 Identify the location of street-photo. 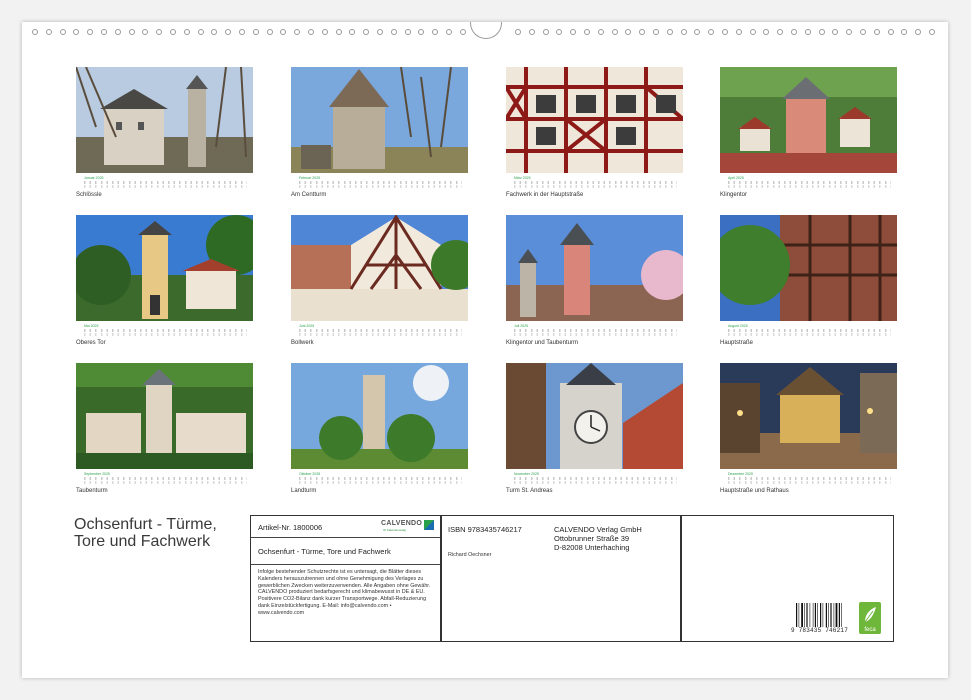
(808, 268).